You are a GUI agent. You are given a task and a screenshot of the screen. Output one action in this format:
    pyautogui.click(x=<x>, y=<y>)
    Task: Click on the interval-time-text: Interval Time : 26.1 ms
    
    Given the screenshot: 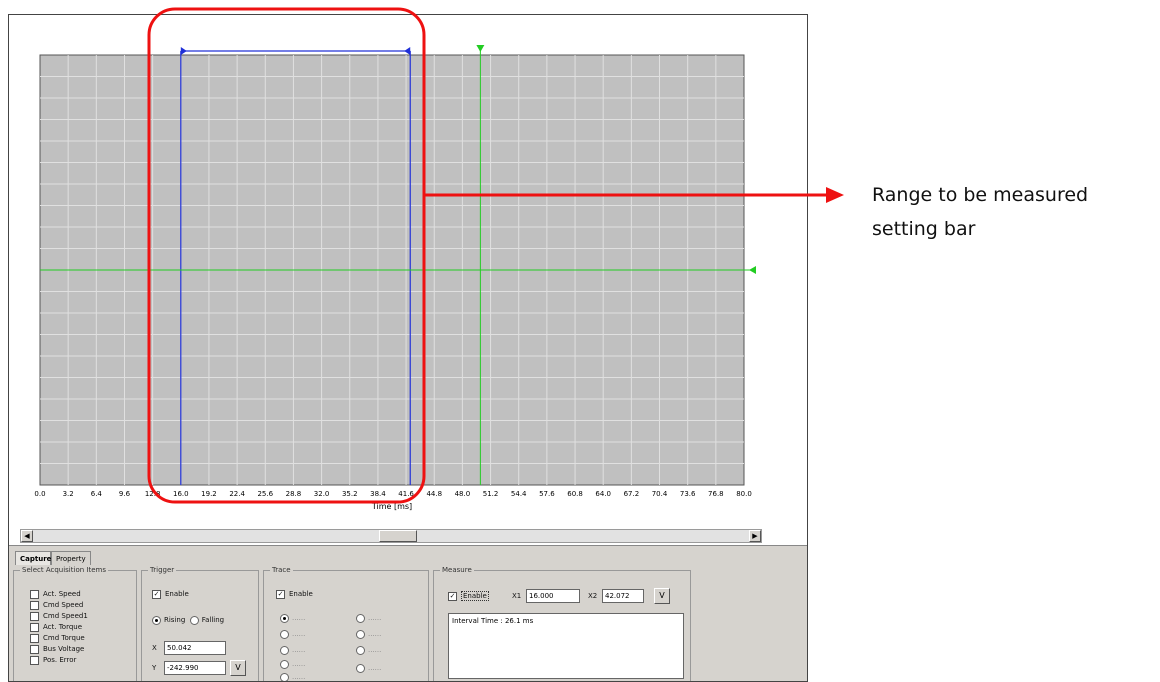 What is the action you would take?
    pyautogui.click(x=493, y=621)
    